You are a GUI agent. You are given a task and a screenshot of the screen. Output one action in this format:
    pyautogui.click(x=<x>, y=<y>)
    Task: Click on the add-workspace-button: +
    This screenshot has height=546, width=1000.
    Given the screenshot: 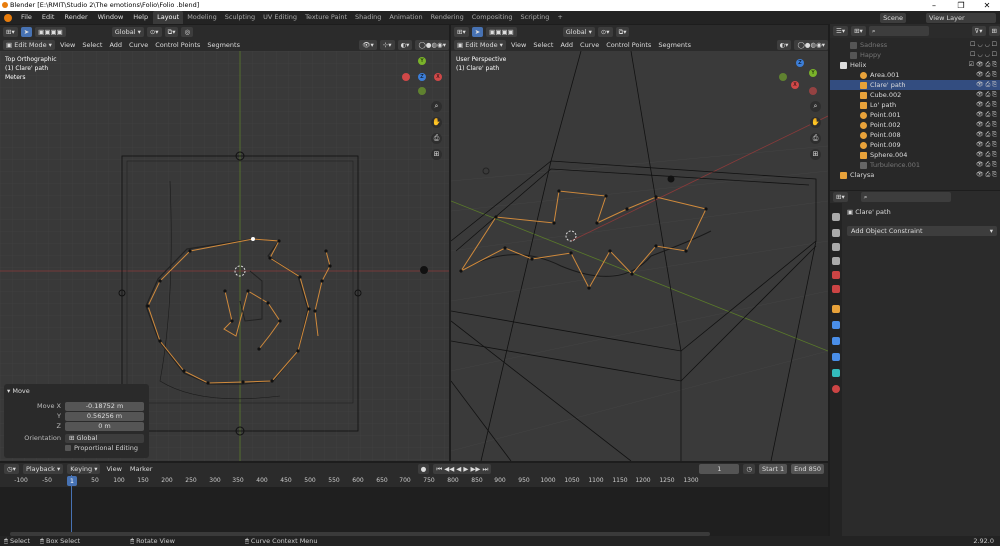 What is the action you would take?
    pyautogui.click(x=559, y=17)
    